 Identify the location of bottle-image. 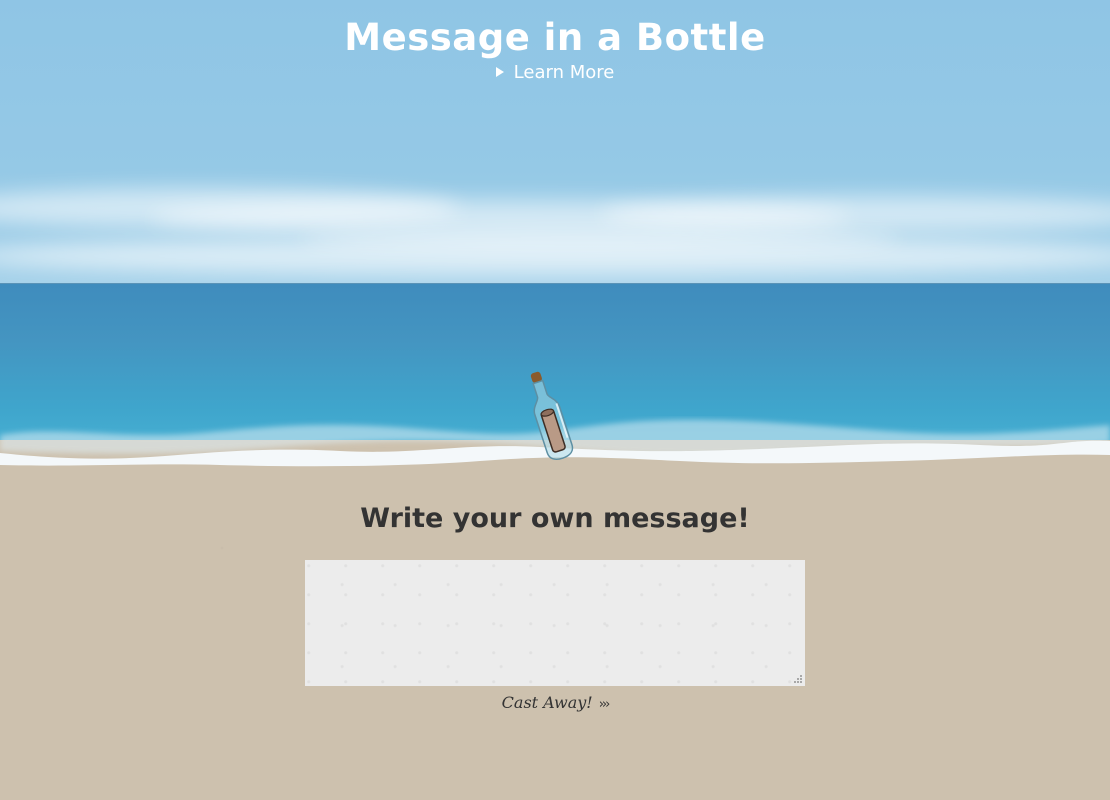
(552, 416).